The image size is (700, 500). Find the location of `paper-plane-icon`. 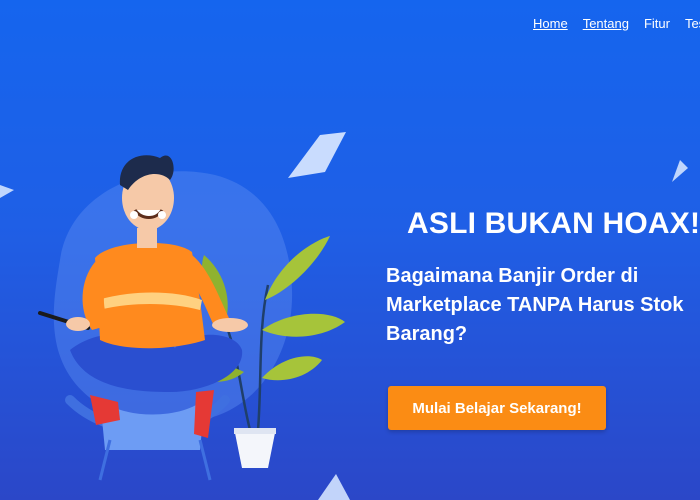

paper-plane-icon is located at coordinates (317, 155).